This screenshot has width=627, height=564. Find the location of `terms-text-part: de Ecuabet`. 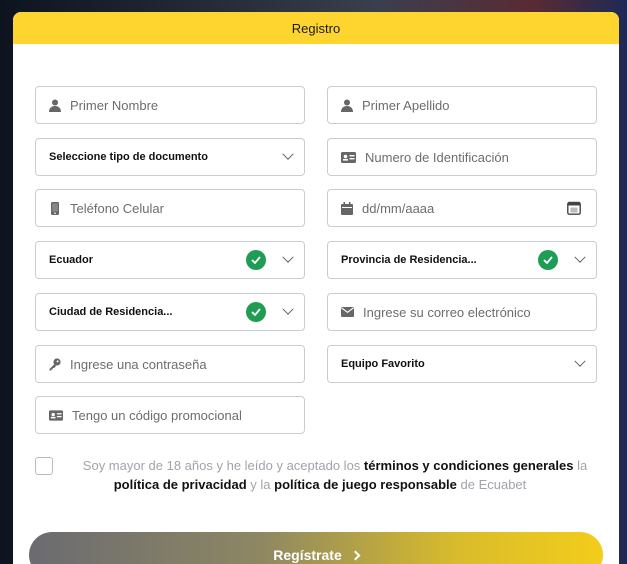

terms-text-part: de Ecuabet is located at coordinates (491, 484).